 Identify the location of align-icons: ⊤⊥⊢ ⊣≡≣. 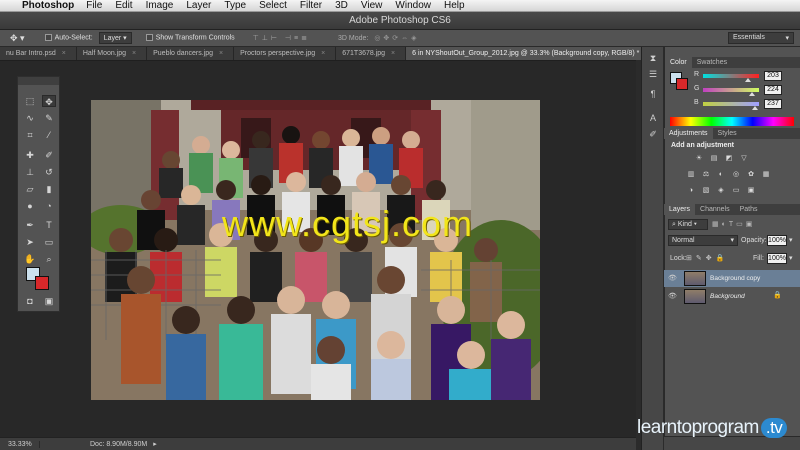
(281, 38).